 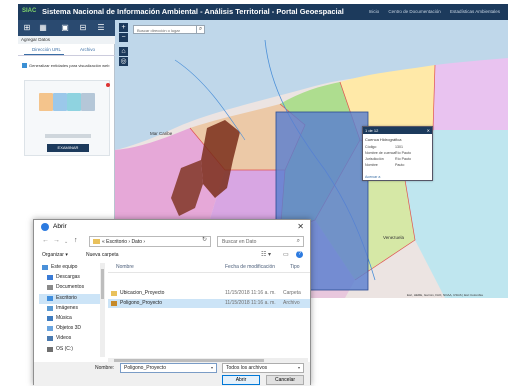 What do you see at coordinates (46, 49) in the screenshot?
I see `tab-url: Dirección URL` at bounding box center [46, 49].